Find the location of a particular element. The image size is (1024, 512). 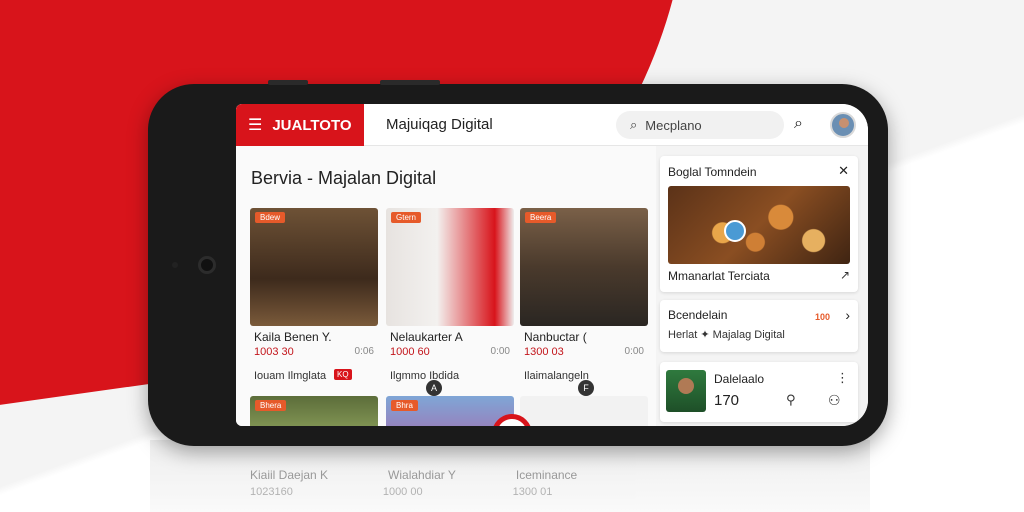

avatar is located at coordinates (843, 125).